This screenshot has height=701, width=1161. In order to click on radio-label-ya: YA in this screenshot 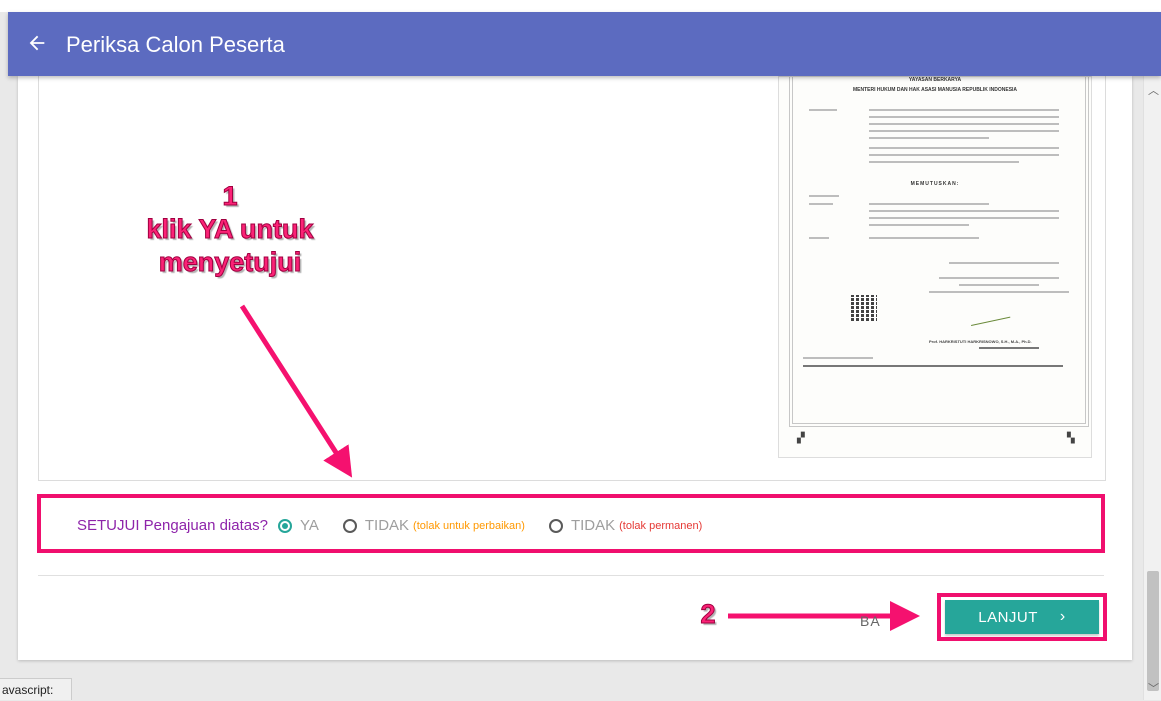, I will do `click(309, 525)`.